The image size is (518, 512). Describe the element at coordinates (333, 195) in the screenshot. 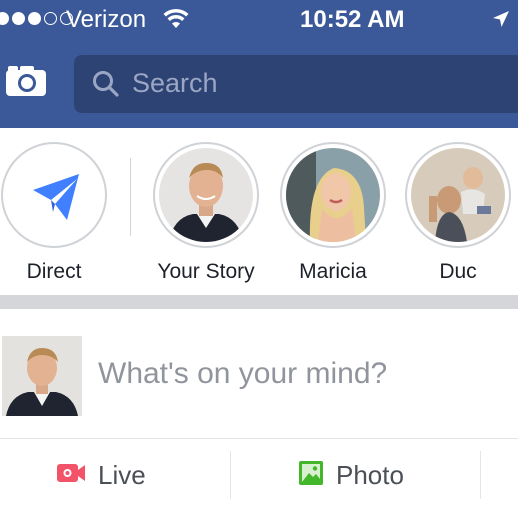

I see `maricia-avatar` at that location.